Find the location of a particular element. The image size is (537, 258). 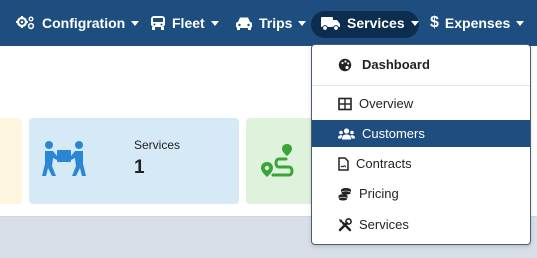

stat-card-route is located at coordinates (281, 161).